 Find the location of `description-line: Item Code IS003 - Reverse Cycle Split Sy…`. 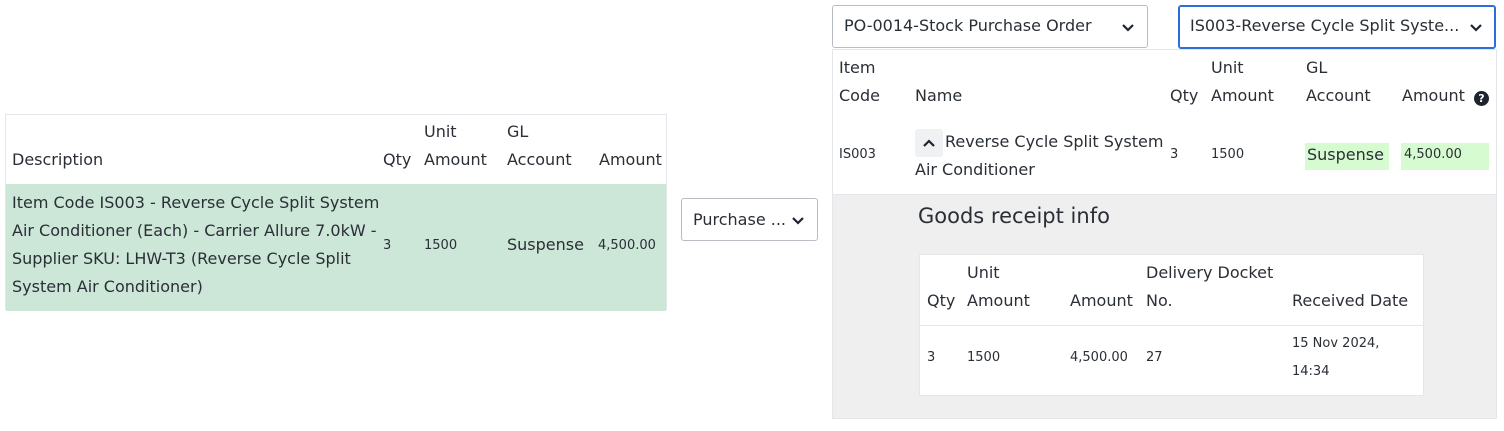

description-line: Item Code IS003 - Reverse Cycle Split Sy… is located at coordinates (196, 202).